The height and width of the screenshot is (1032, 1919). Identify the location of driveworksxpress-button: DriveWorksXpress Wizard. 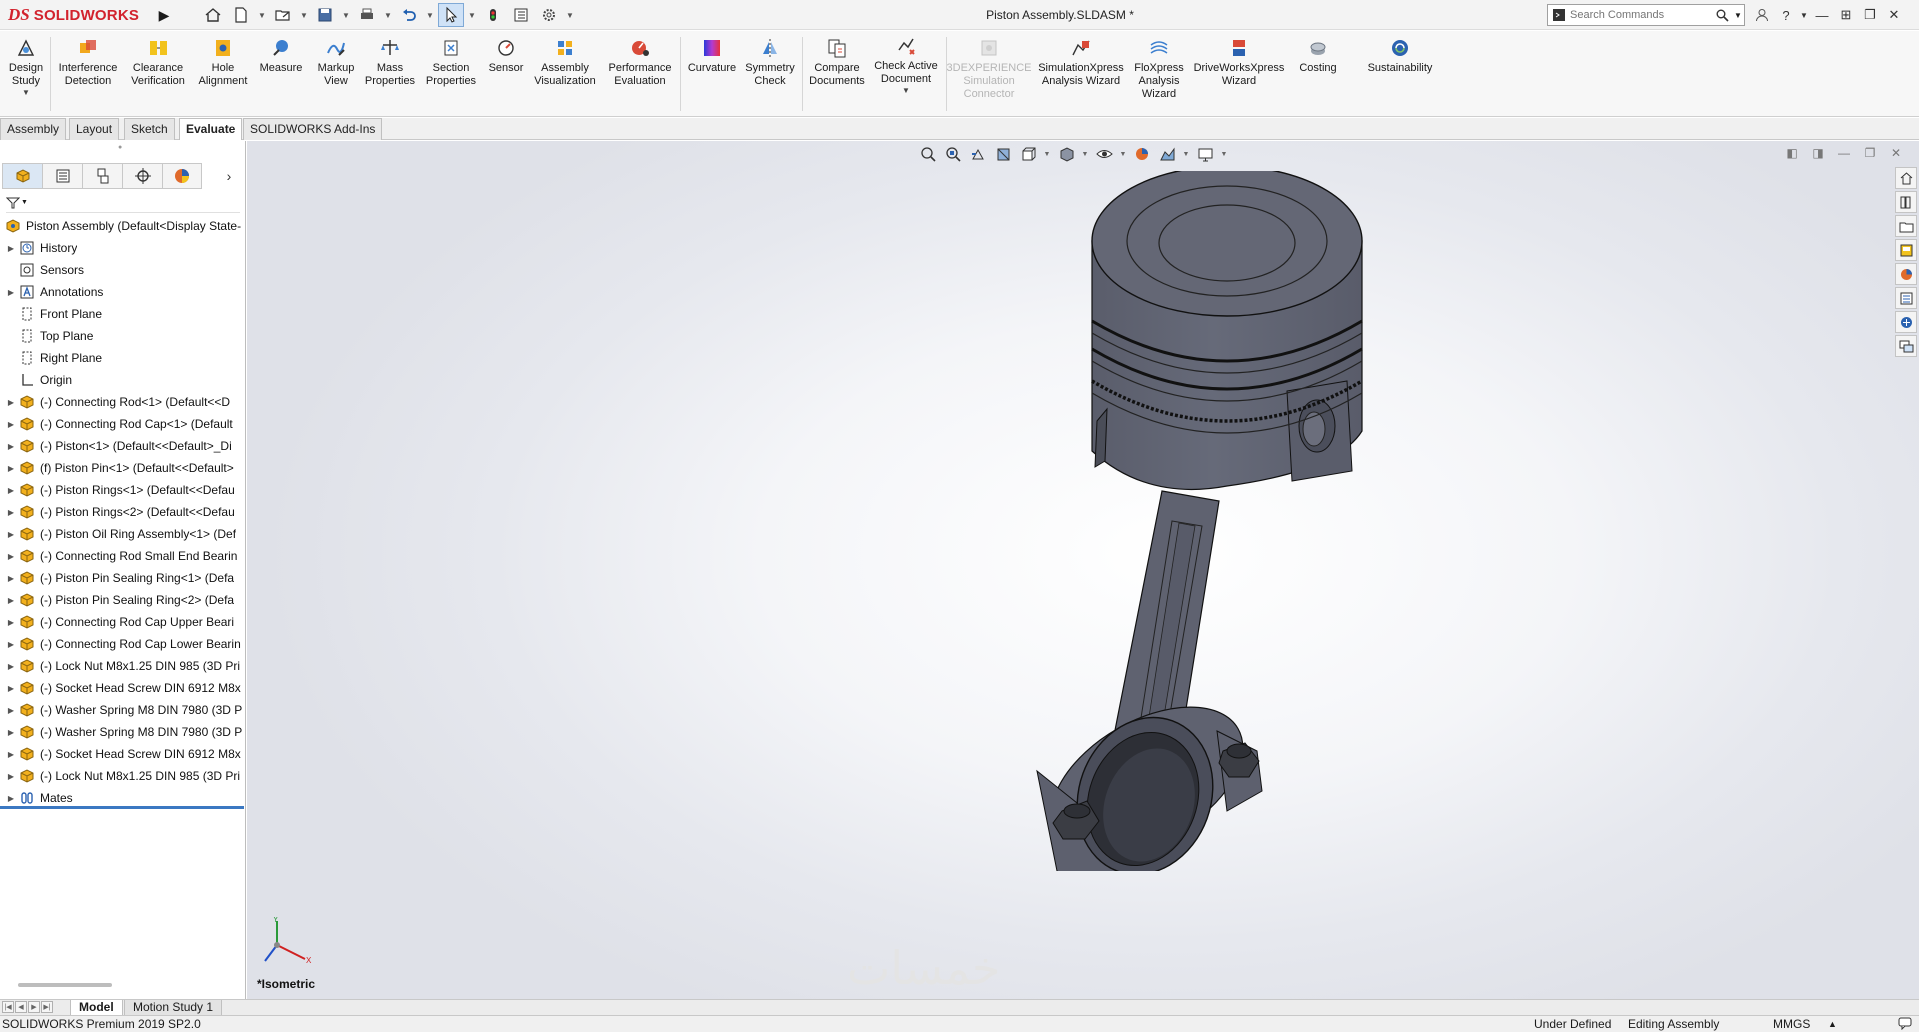
(1239, 62).